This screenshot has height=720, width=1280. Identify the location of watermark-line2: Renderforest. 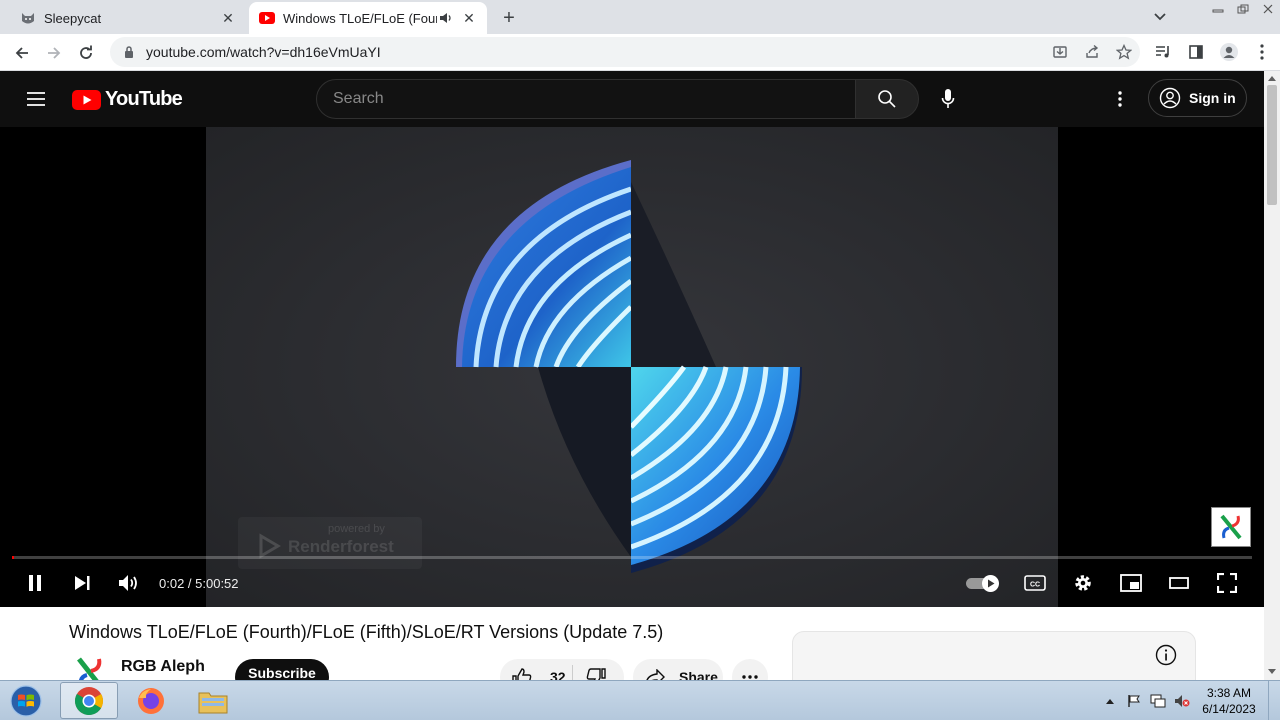
(341, 546).